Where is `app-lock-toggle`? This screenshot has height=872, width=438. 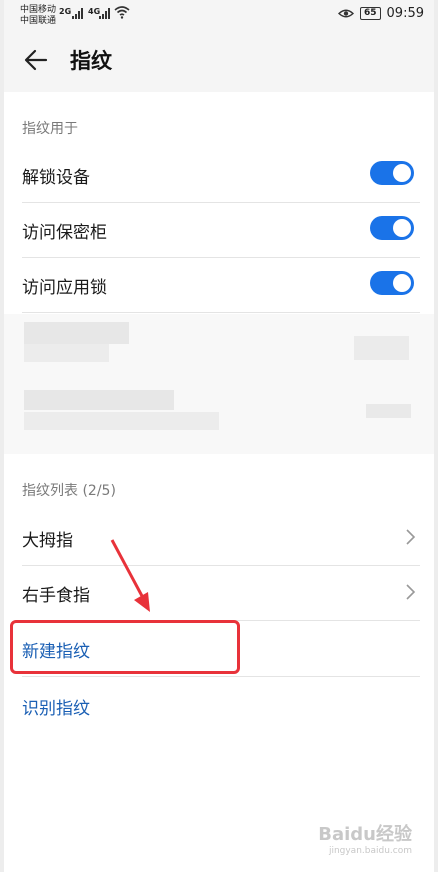 app-lock-toggle is located at coordinates (392, 283).